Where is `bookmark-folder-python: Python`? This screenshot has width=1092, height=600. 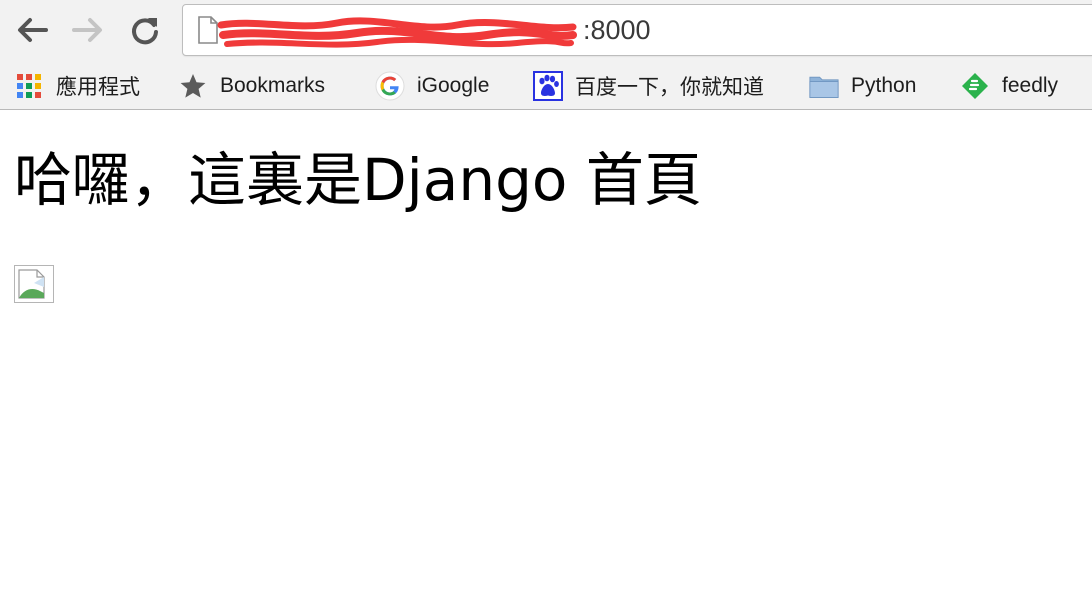 bookmark-folder-python: Python is located at coordinates (862, 86).